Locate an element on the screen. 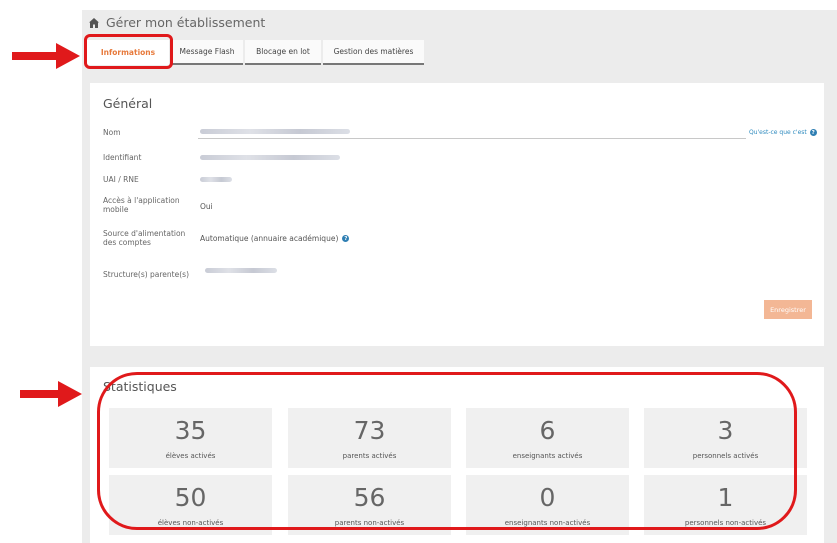  uai-value-blurred is located at coordinates (216, 179).